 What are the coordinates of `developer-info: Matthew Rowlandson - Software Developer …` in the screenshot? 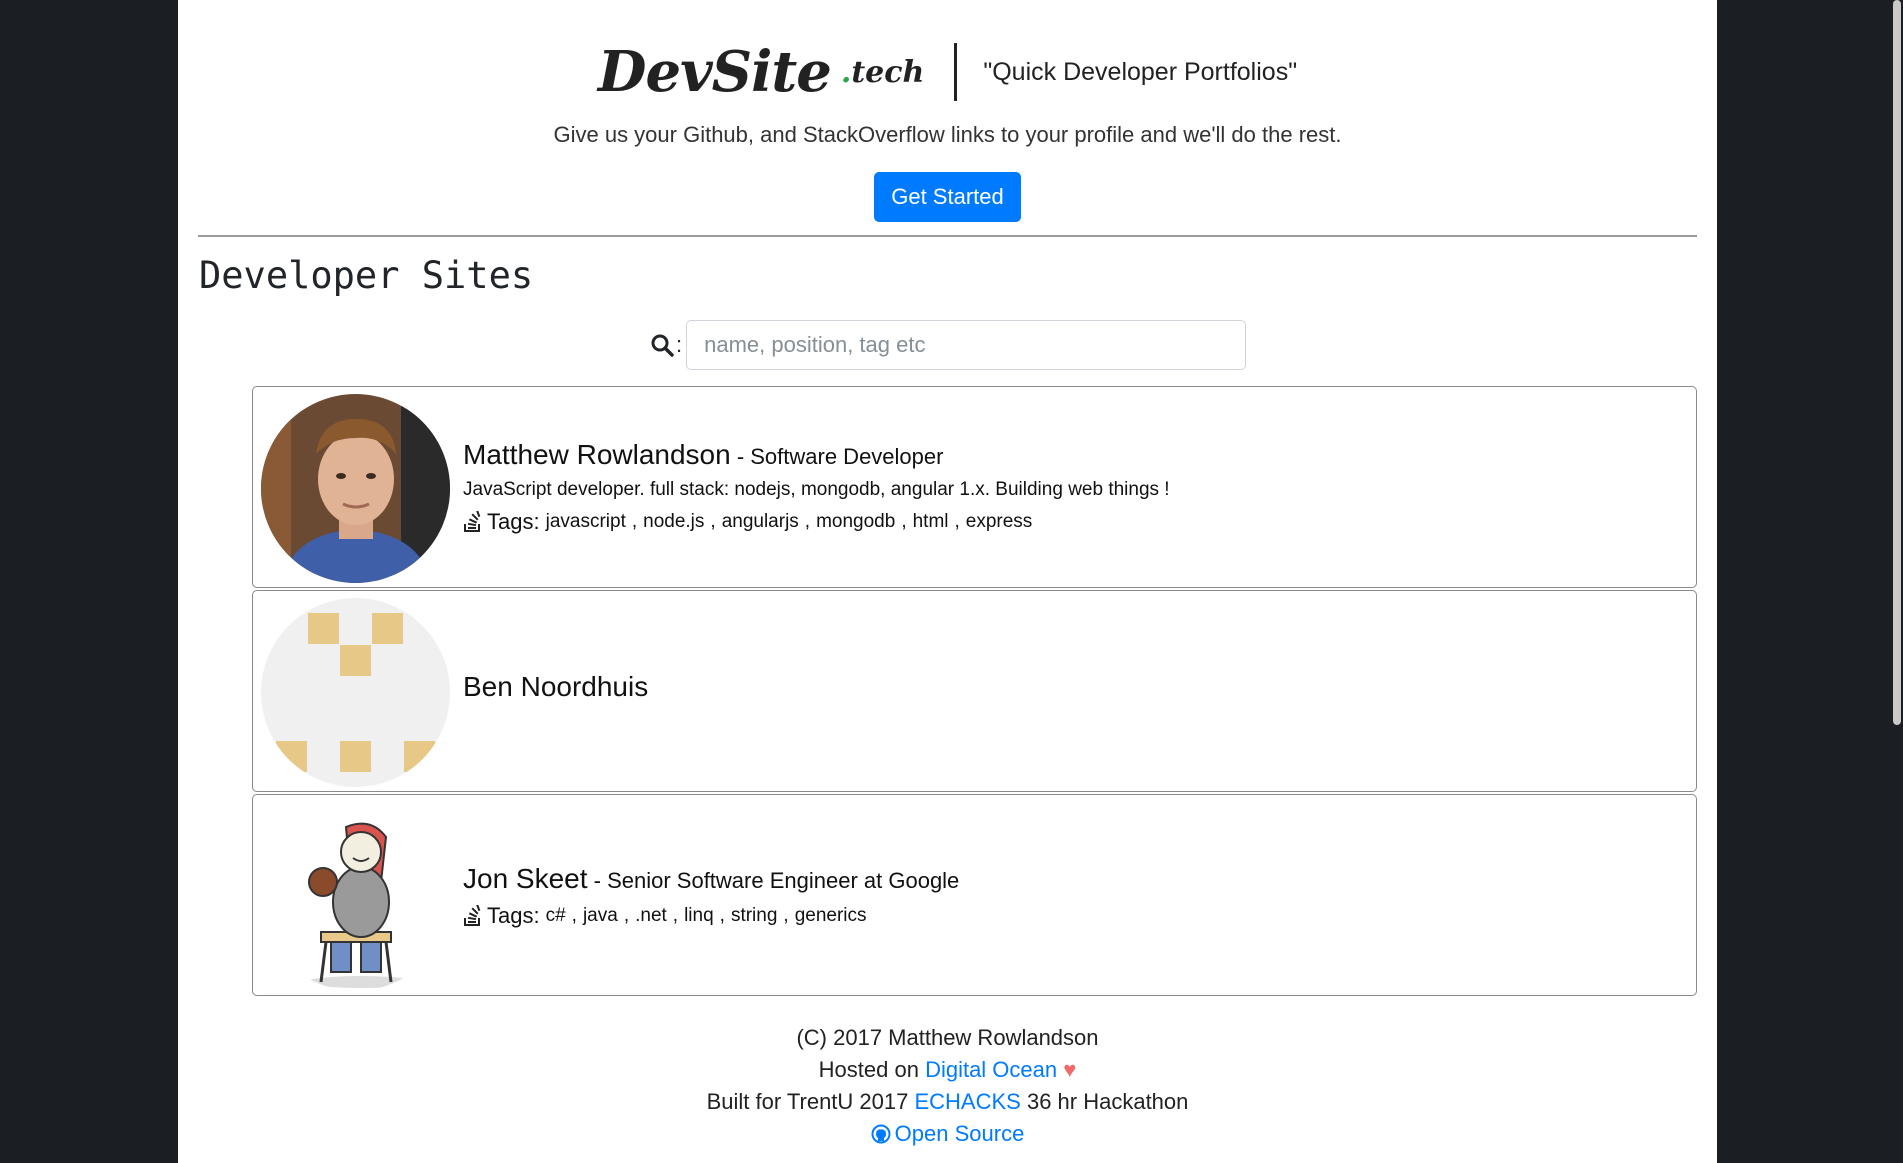 It's located at (816, 487).